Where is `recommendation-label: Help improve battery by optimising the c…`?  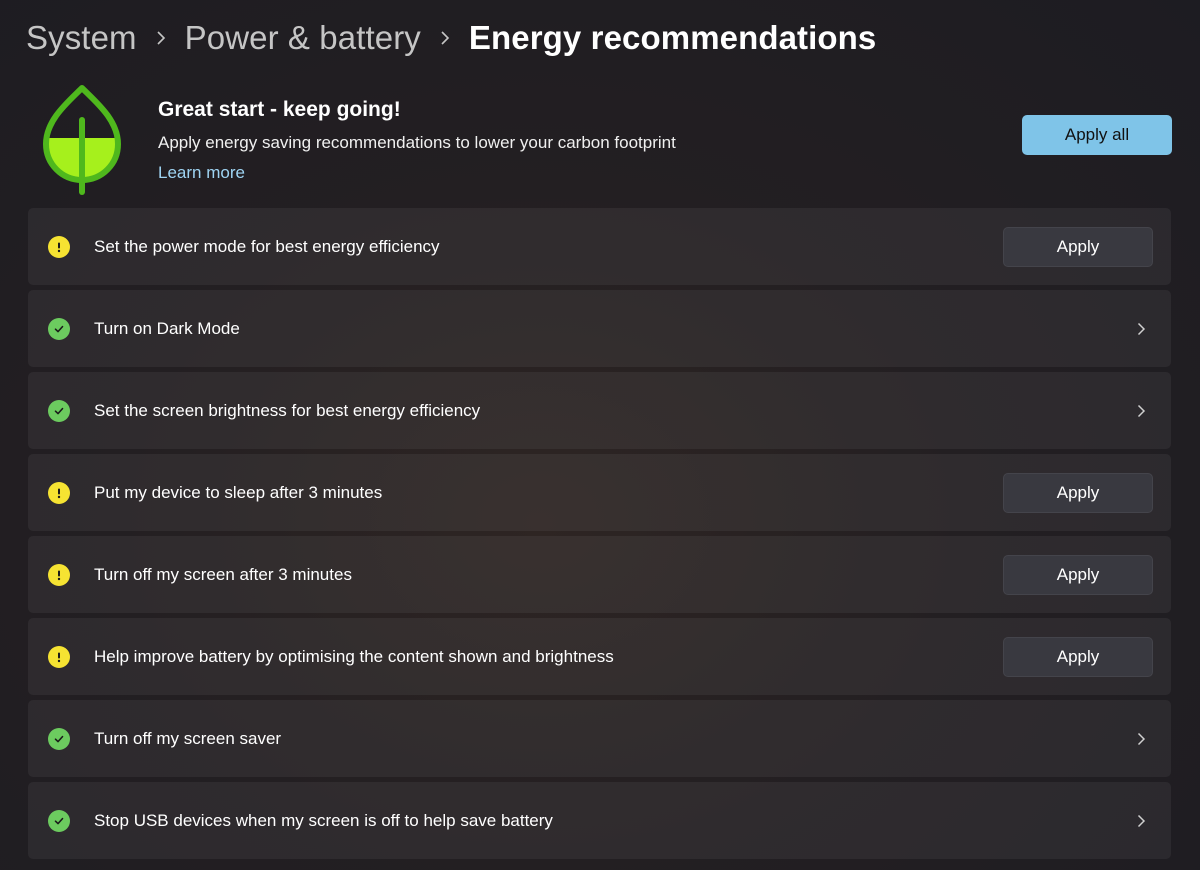
recommendation-label: Help improve battery by optimising the c… is located at coordinates (354, 656).